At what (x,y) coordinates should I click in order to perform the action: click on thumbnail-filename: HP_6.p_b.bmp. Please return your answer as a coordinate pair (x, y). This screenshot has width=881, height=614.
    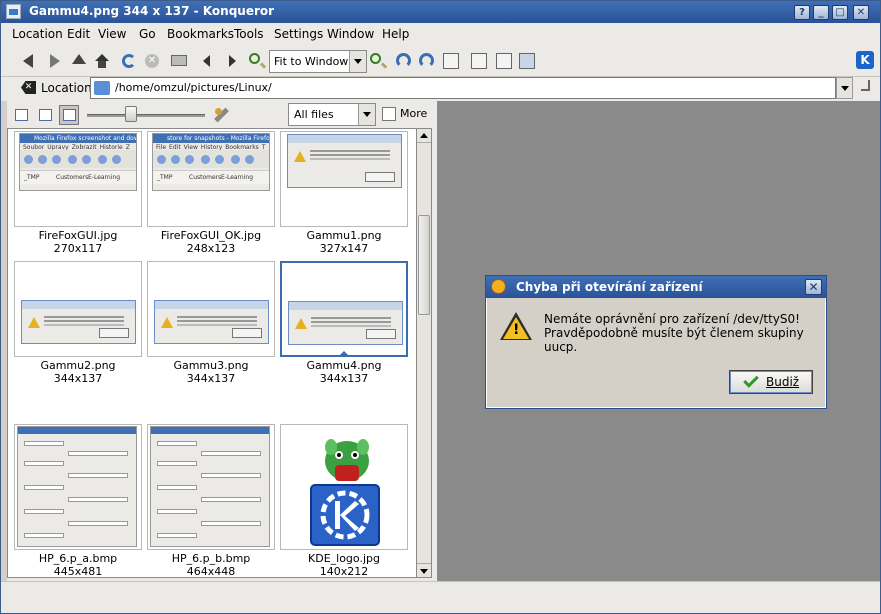
    Looking at the image, I should click on (211, 558).